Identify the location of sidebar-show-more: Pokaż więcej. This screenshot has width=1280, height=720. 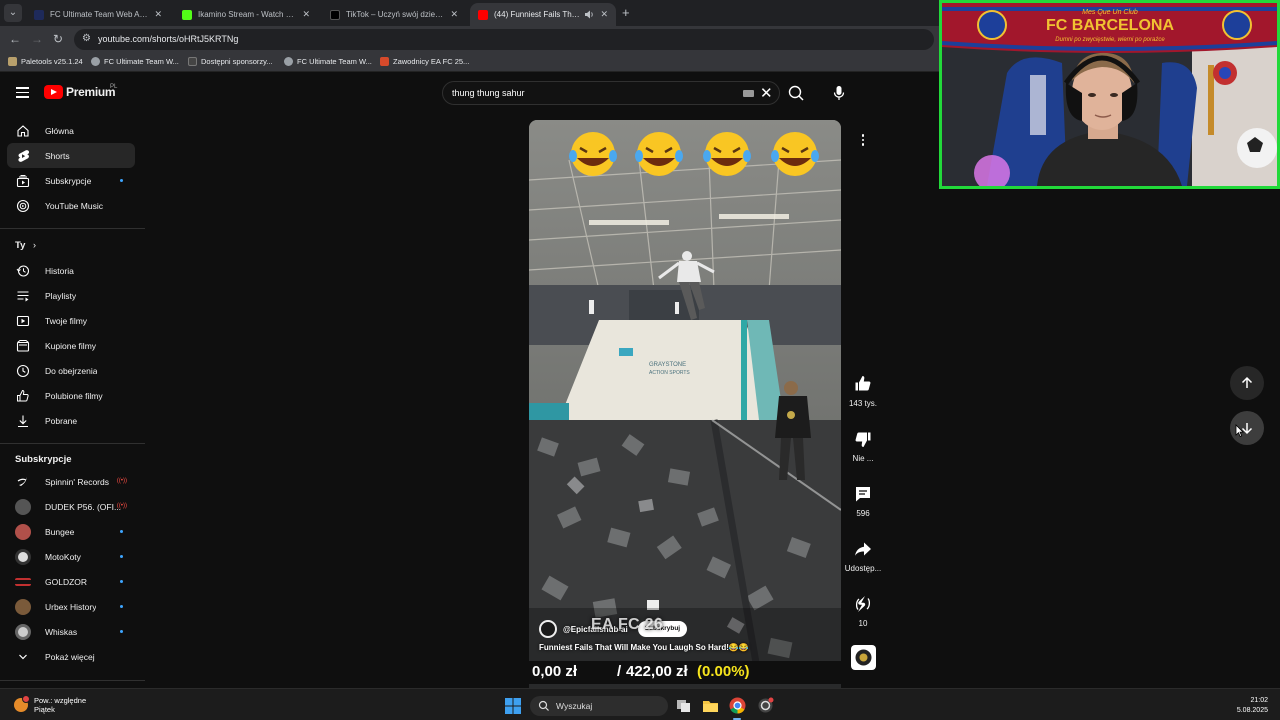
(71, 656).